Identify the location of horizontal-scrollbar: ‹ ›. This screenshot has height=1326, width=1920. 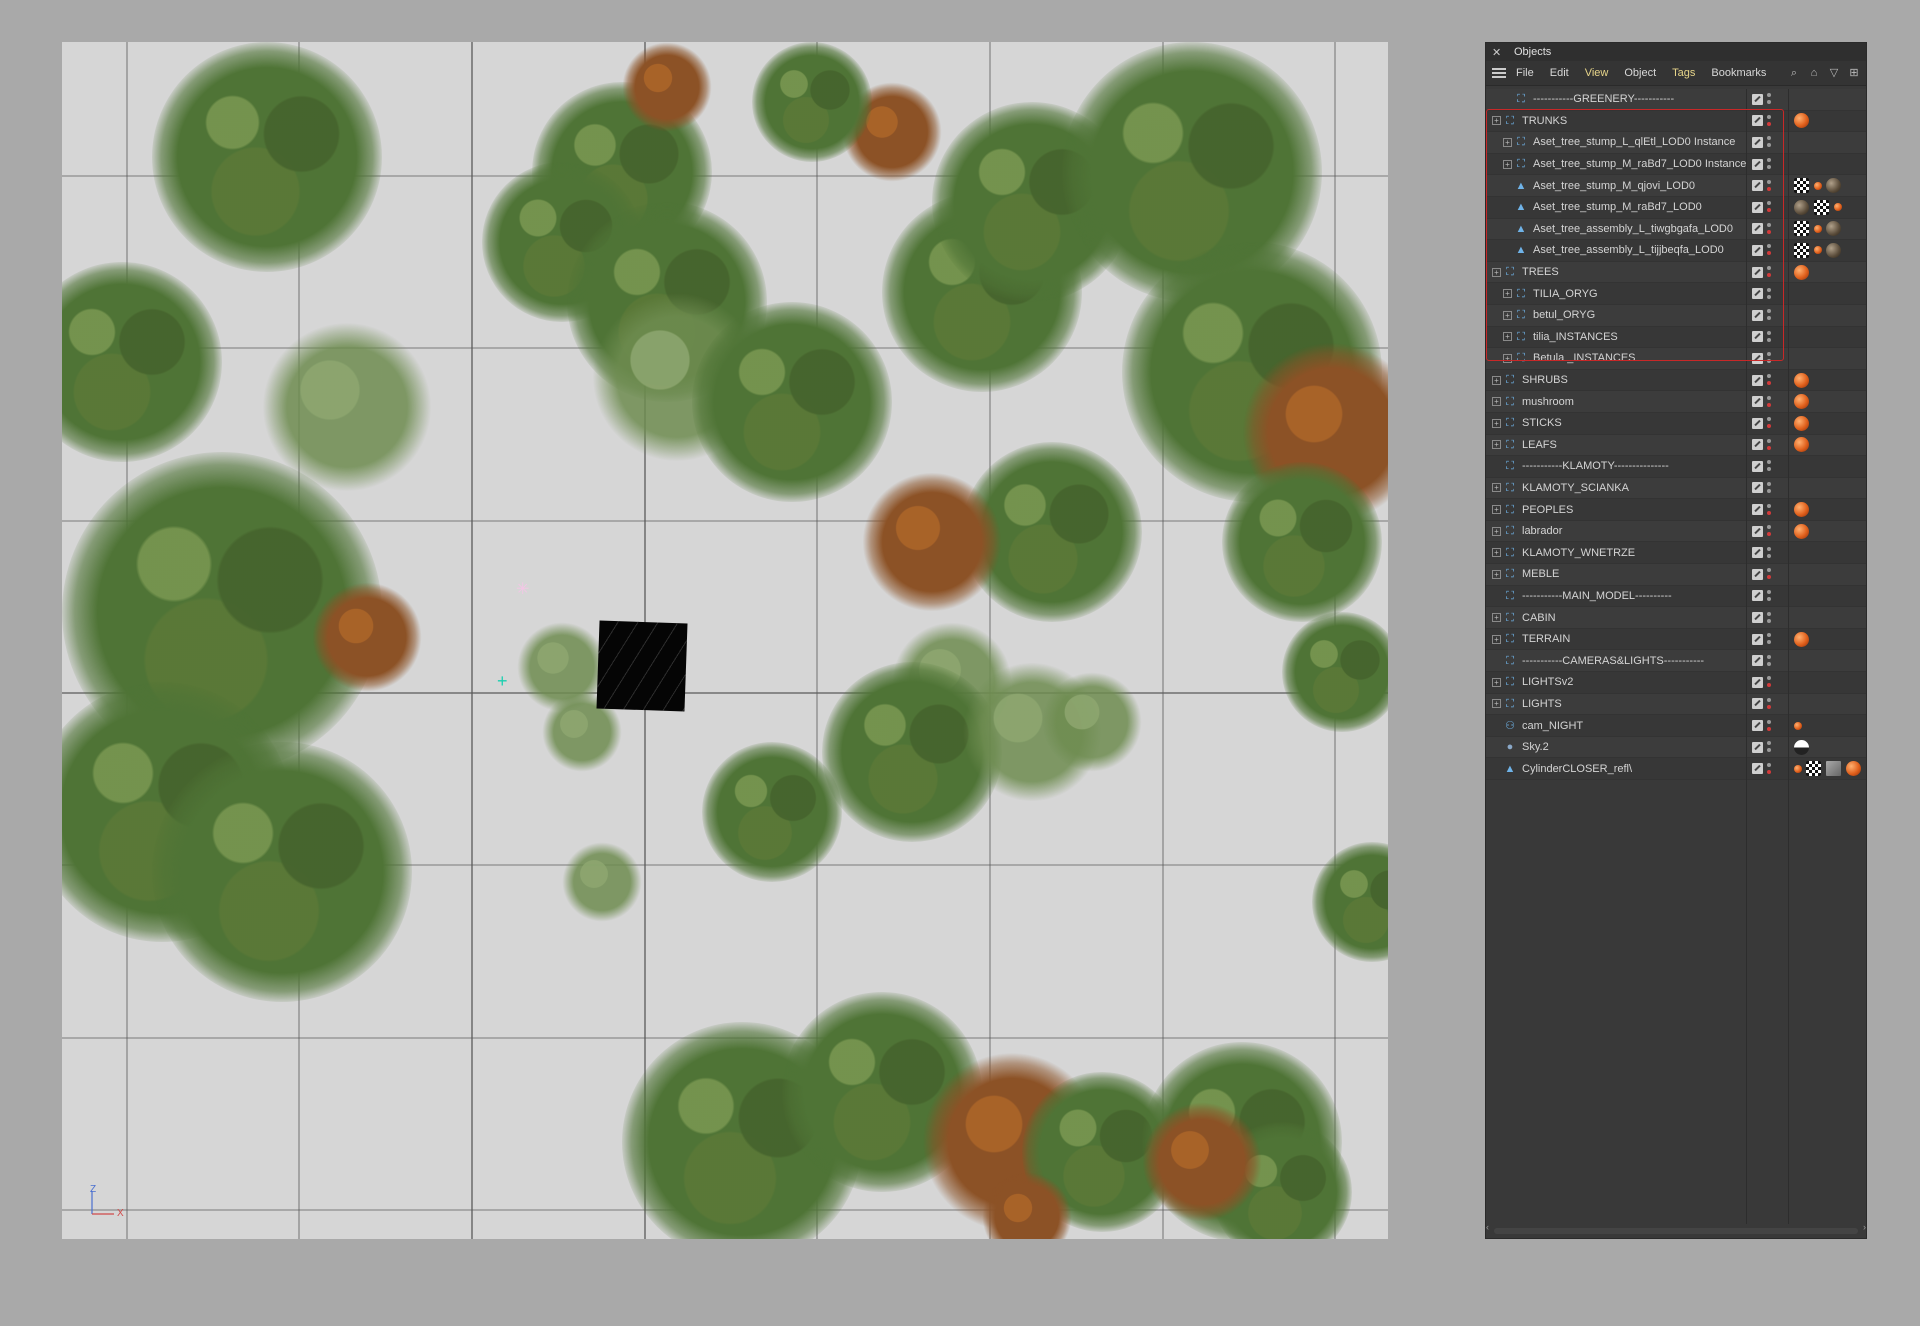
(1676, 1228).